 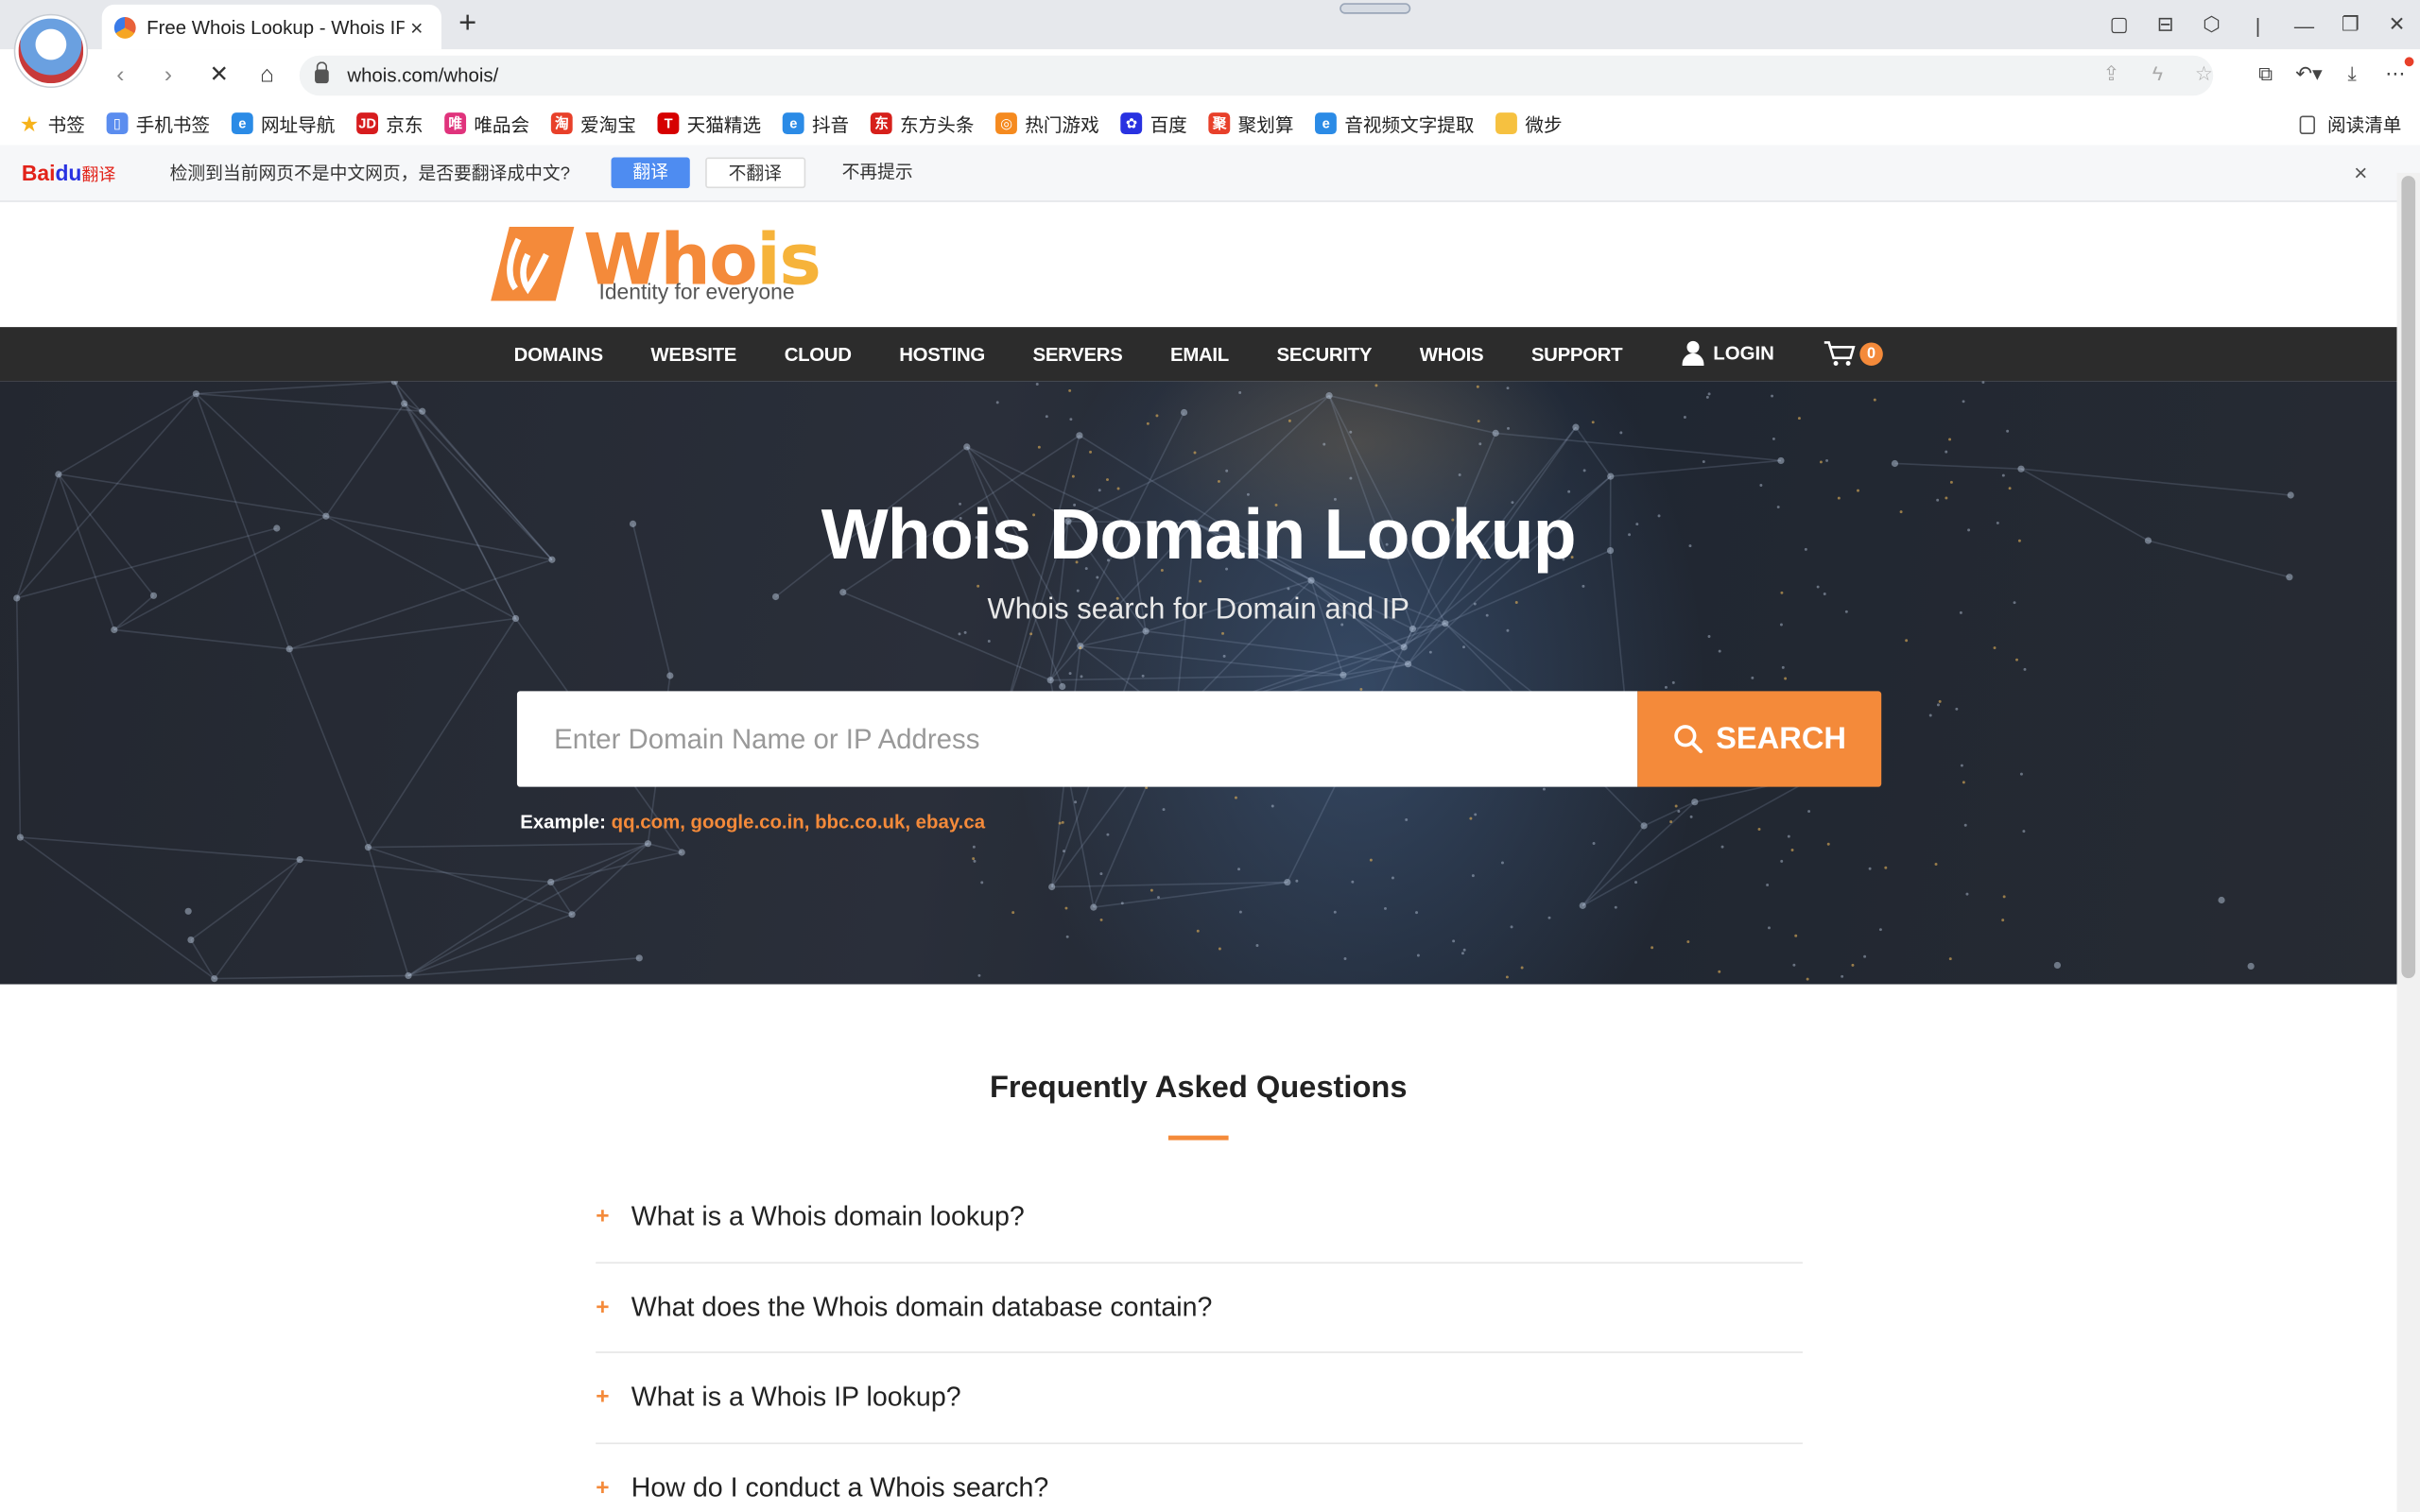 What do you see at coordinates (1395, 124) in the screenshot?
I see `bookmark-item: e 音视频文字提取` at bounding box center [1395, 124].